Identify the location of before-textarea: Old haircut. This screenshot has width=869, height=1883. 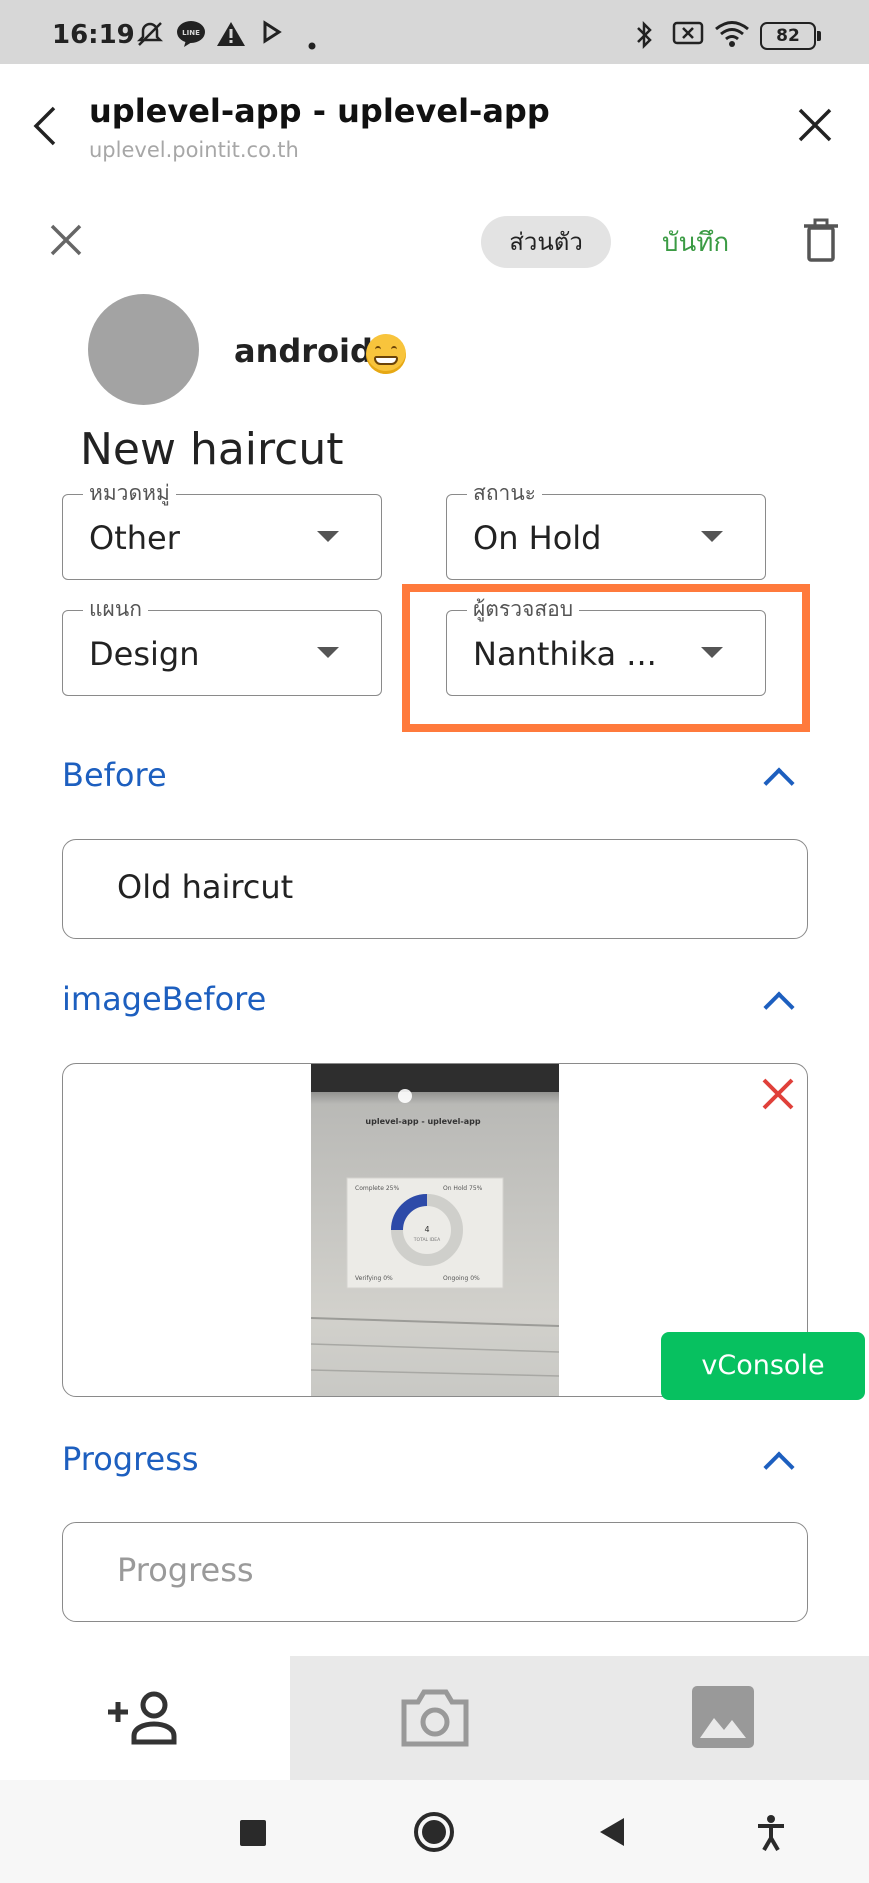
(435, 889).